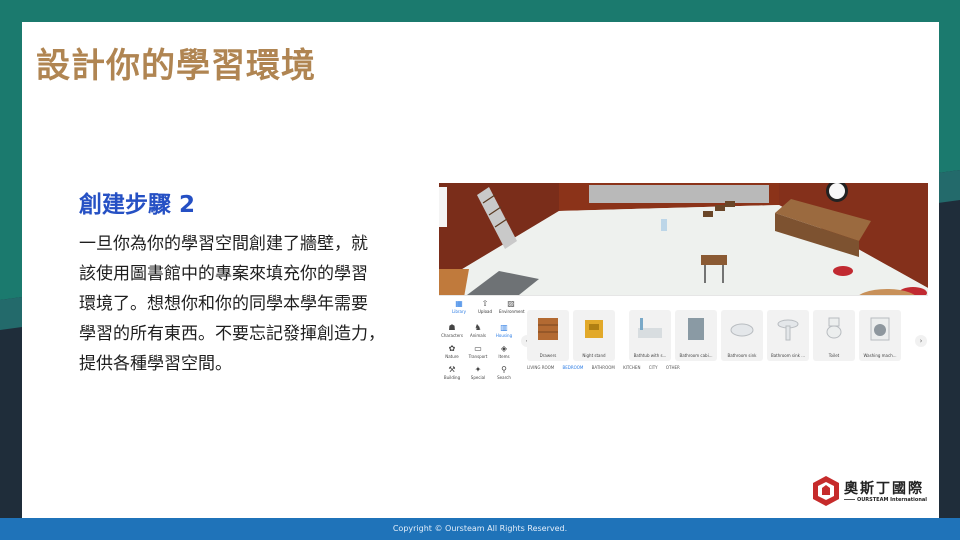 This screenshot has height=540, width=960. What do you see at coordinates (696, 329) in the screenshot?
I see `bathroom-cabinet-icon` at bounding box center [696, 329].